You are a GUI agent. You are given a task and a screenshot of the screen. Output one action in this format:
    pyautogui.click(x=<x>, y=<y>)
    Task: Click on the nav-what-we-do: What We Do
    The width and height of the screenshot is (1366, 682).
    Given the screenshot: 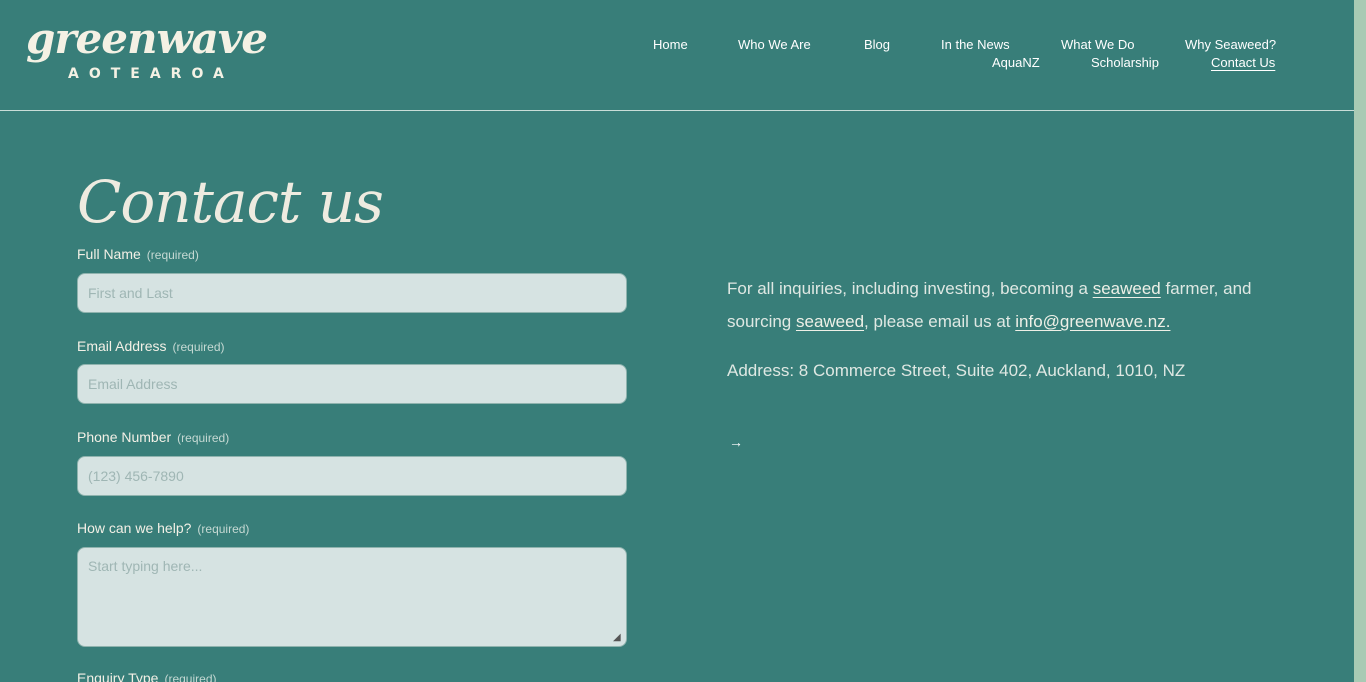 What is the action you would take?
    pyautogui.click(x=1097, y=45)
    